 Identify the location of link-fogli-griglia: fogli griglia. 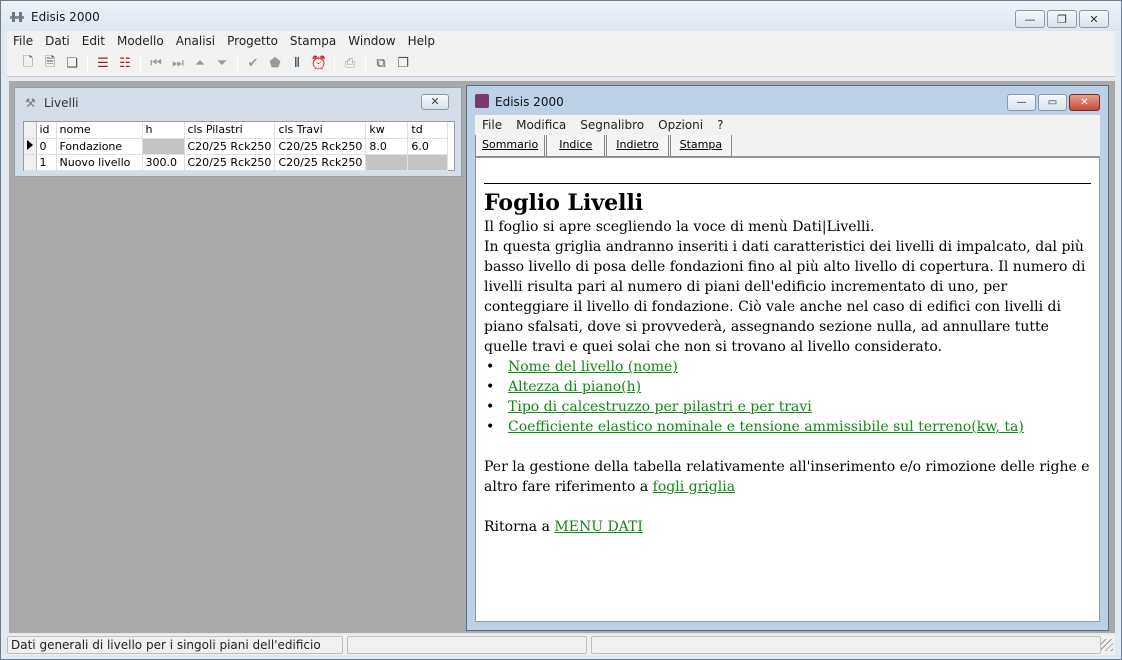
(694, 487).